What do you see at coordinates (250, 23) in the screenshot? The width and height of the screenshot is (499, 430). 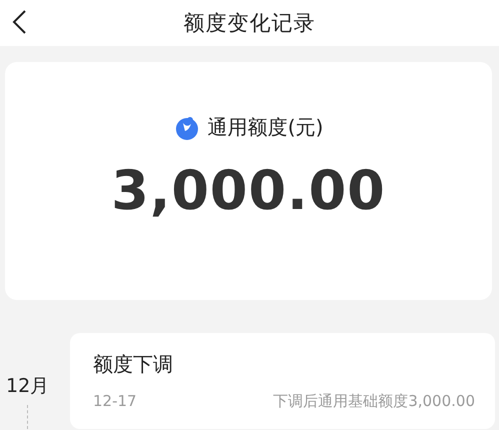 I see `page-title: 额度变化记录` at bounding box center [250, 23].